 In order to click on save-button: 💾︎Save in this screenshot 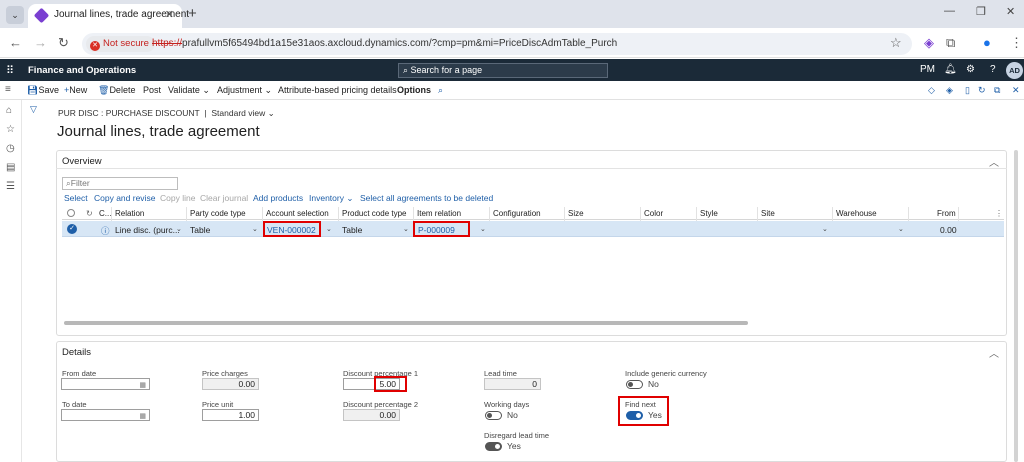, I will do `click(43, 90)`.